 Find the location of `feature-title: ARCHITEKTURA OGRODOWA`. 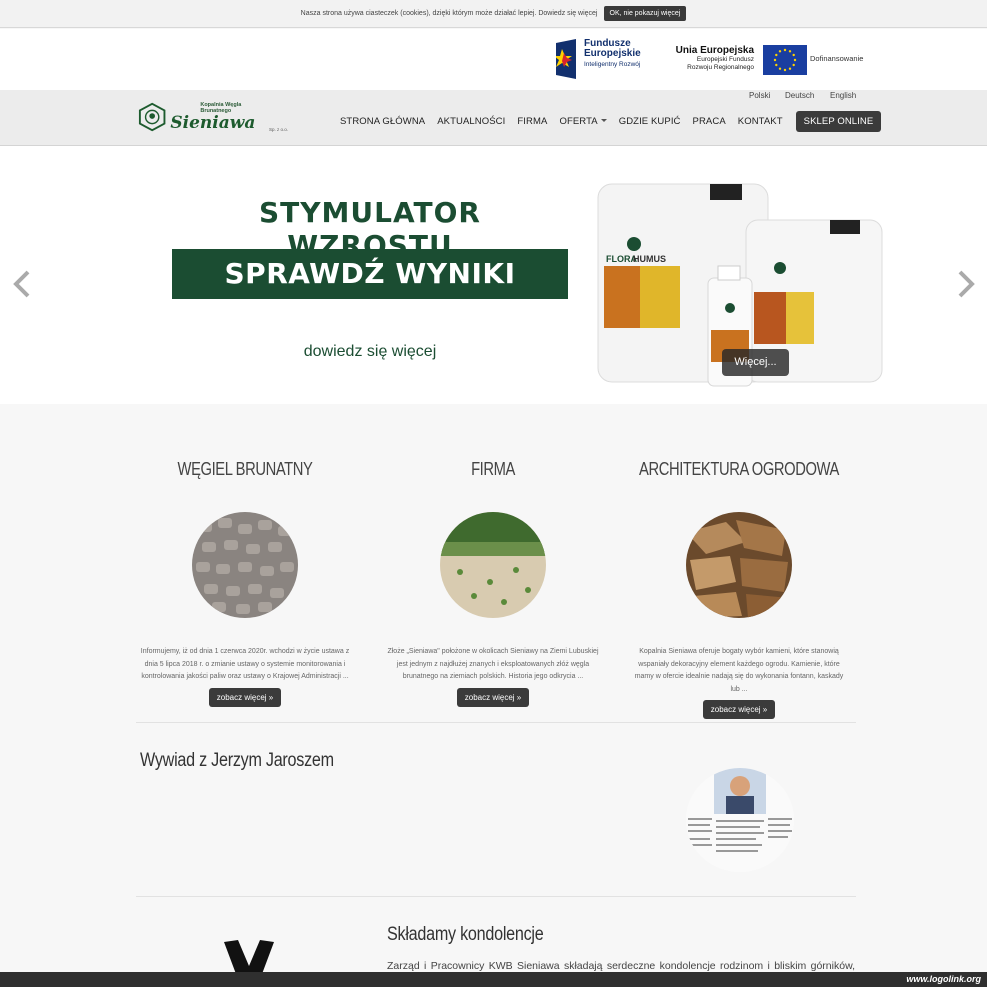

feature-title: ARCHITEKTURA OGRODOWA is located at coordinates (739, 469).